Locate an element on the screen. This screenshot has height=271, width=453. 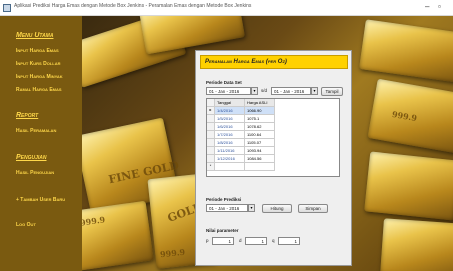
value-cell: 1075.1 is located at coordinates (260, 119).